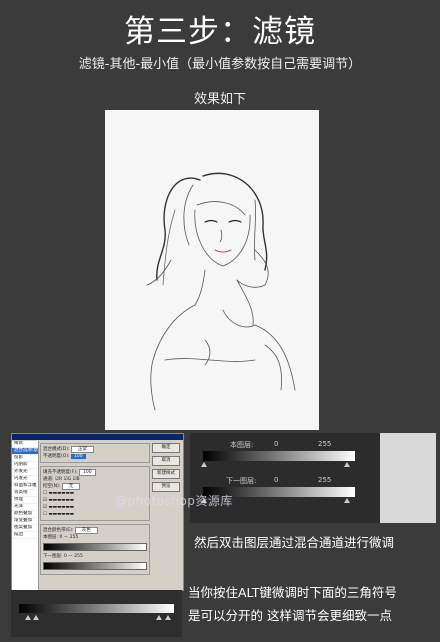  What do you see at coordinates (25, 528) in the screenshot?
I see `style-item: 图案叠加` at bounding box center [25, 528].